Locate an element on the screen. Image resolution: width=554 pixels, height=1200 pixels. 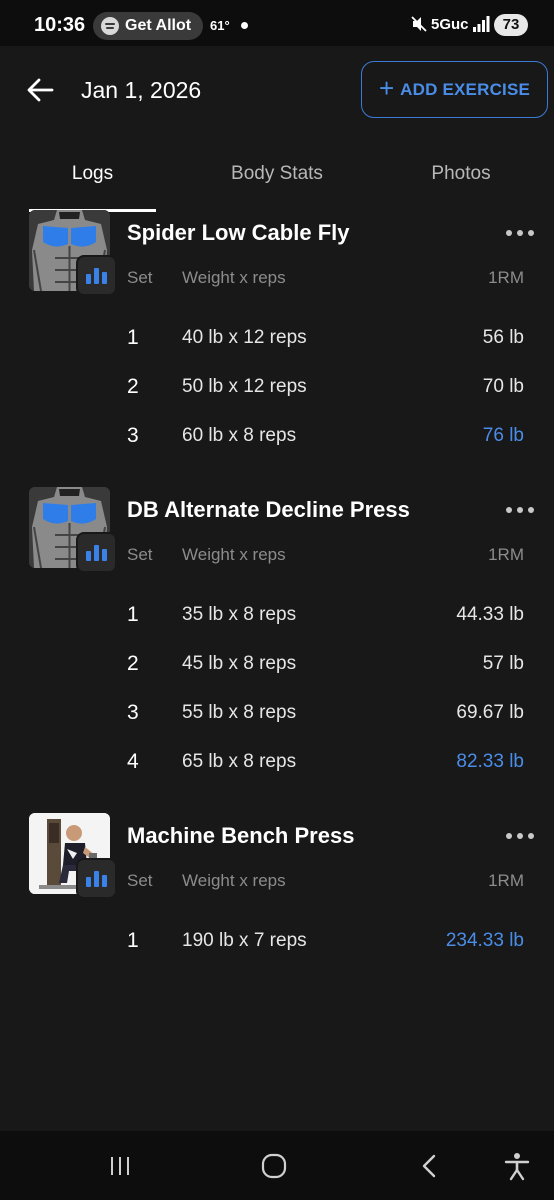
set-one-rm-pr: 82.33 lb is located at coordinates (490, 761).